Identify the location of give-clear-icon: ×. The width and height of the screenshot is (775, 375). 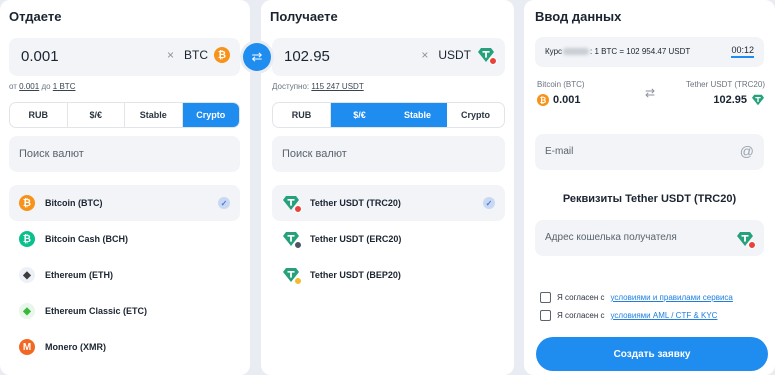
(170, 55).